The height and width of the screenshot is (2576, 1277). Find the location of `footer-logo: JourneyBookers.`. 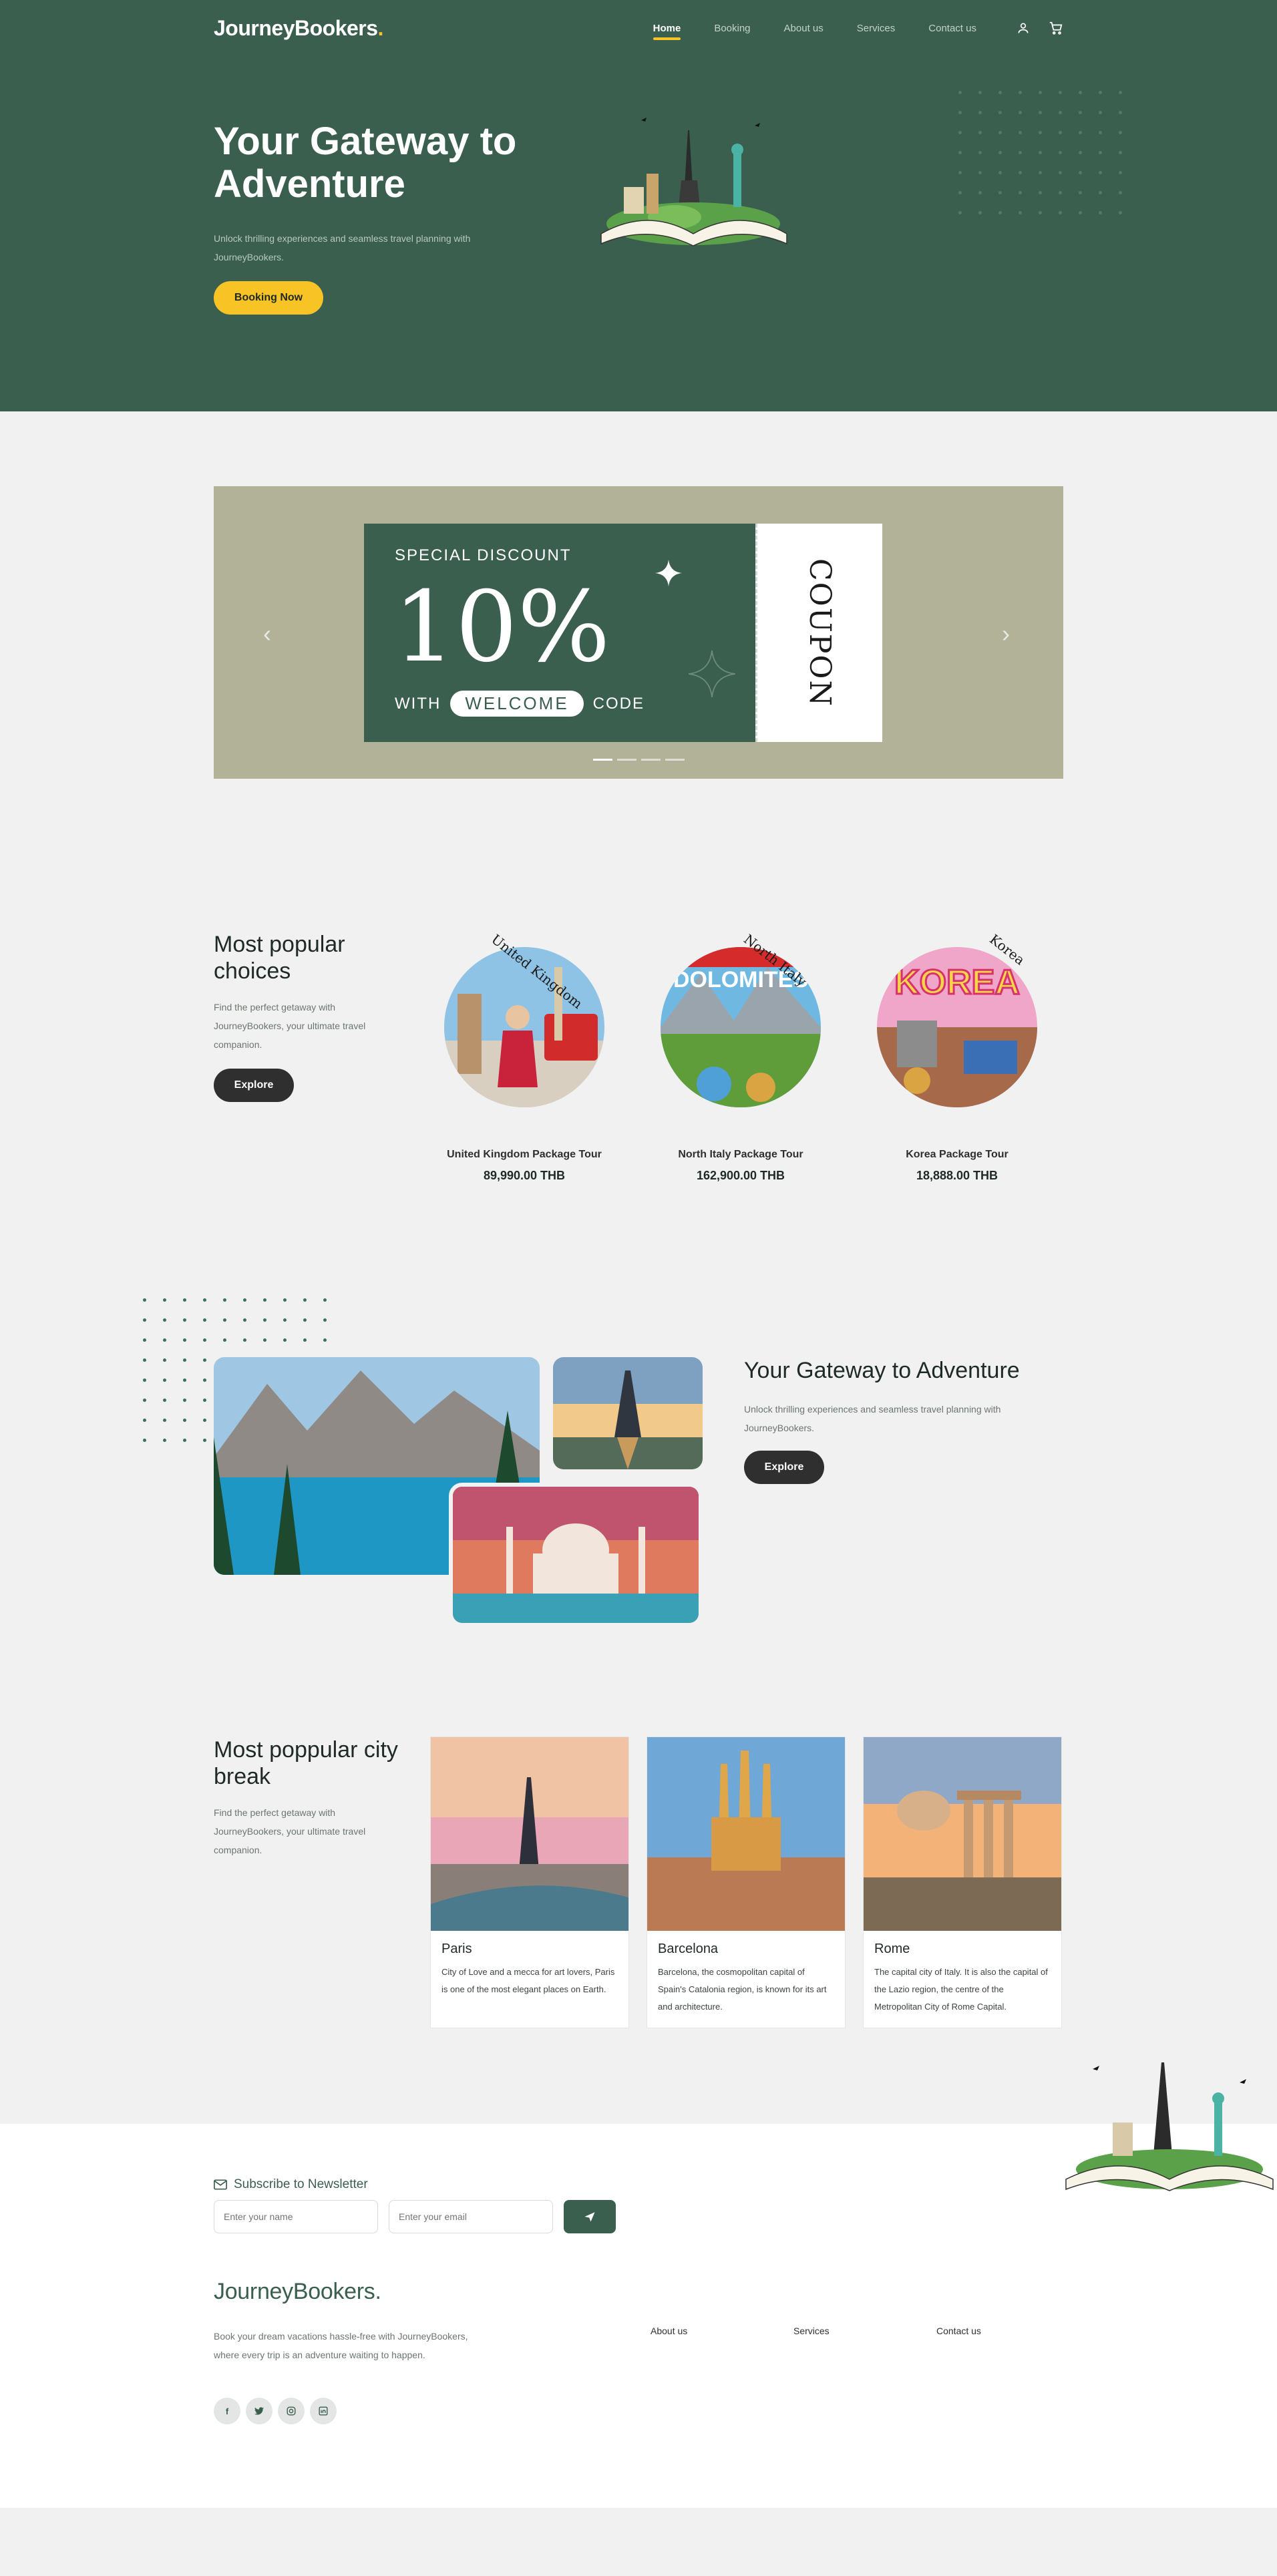

footer-logo: JourneyBookers. is located at coordinates (297, 2292).